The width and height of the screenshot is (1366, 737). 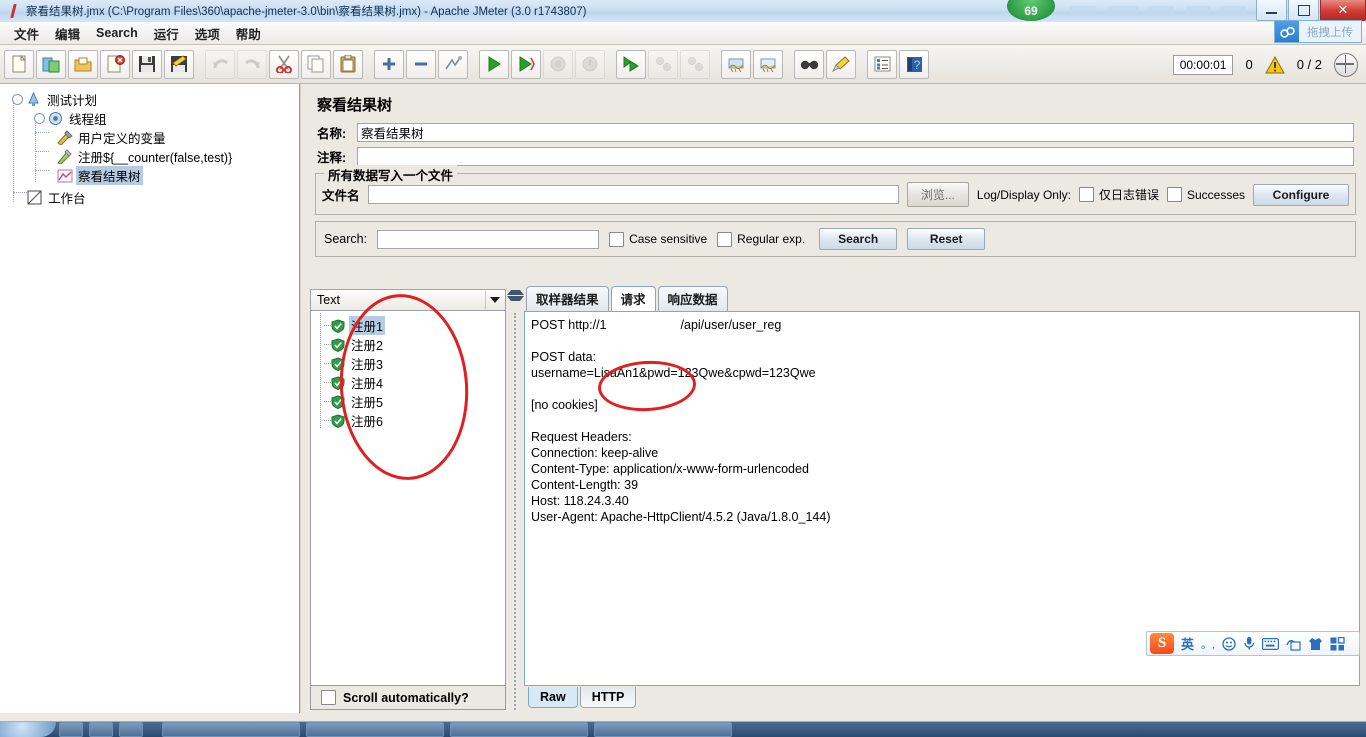 What do you see at coordinates (1303, 10) in the screenshot?
I see `restore-button` at bounding box center [1303, 10].